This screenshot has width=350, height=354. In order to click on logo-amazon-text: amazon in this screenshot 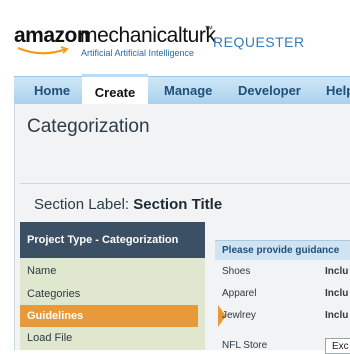, I will do `click(52, 35)`.